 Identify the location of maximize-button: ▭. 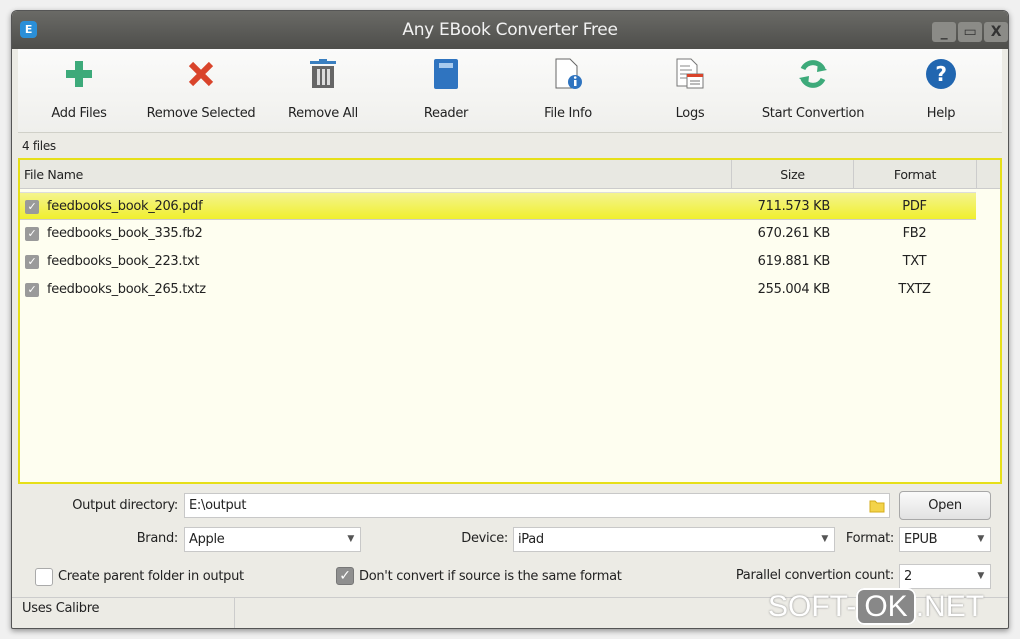
(970, 32).